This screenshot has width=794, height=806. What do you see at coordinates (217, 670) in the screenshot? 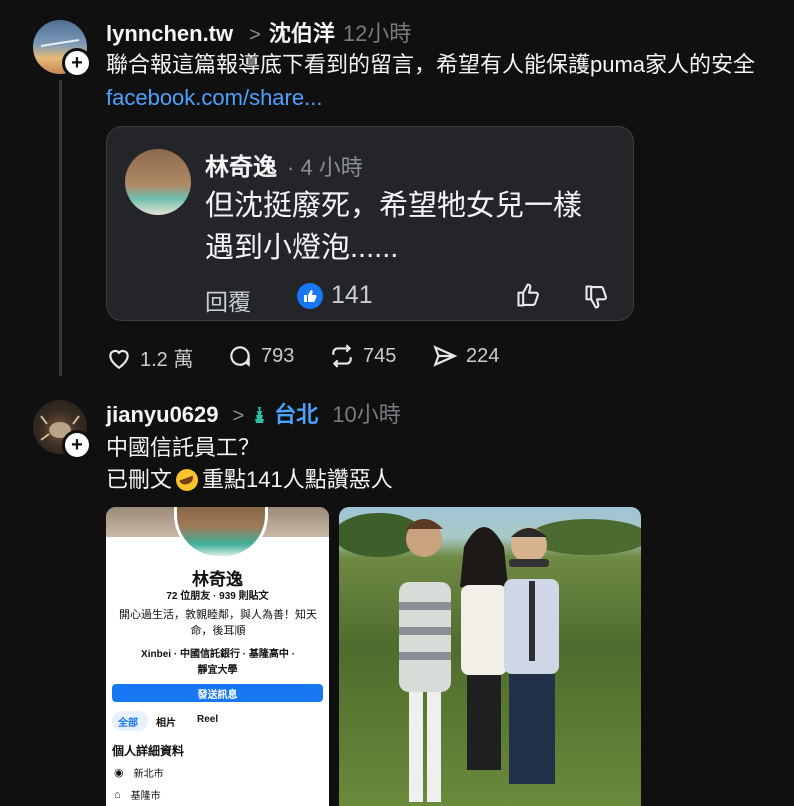
I see `profile-info-row2: 靜宜大學` at bounding box center [217, 670].